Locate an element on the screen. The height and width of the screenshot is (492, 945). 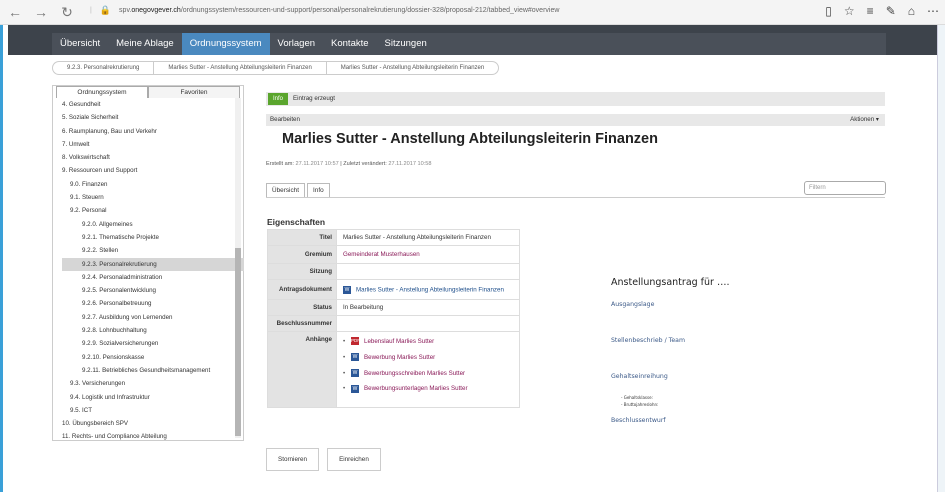
attachment-item: • PDF Lebenslauf Marlies Sutter is located at coordinates (389, 341).